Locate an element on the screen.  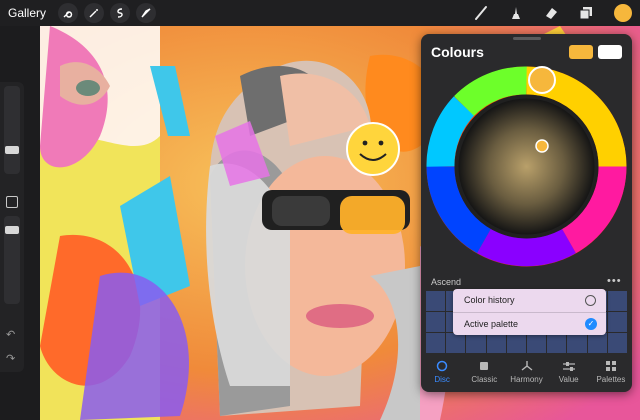
opacity-thumb is located at coordinates (12, 230).